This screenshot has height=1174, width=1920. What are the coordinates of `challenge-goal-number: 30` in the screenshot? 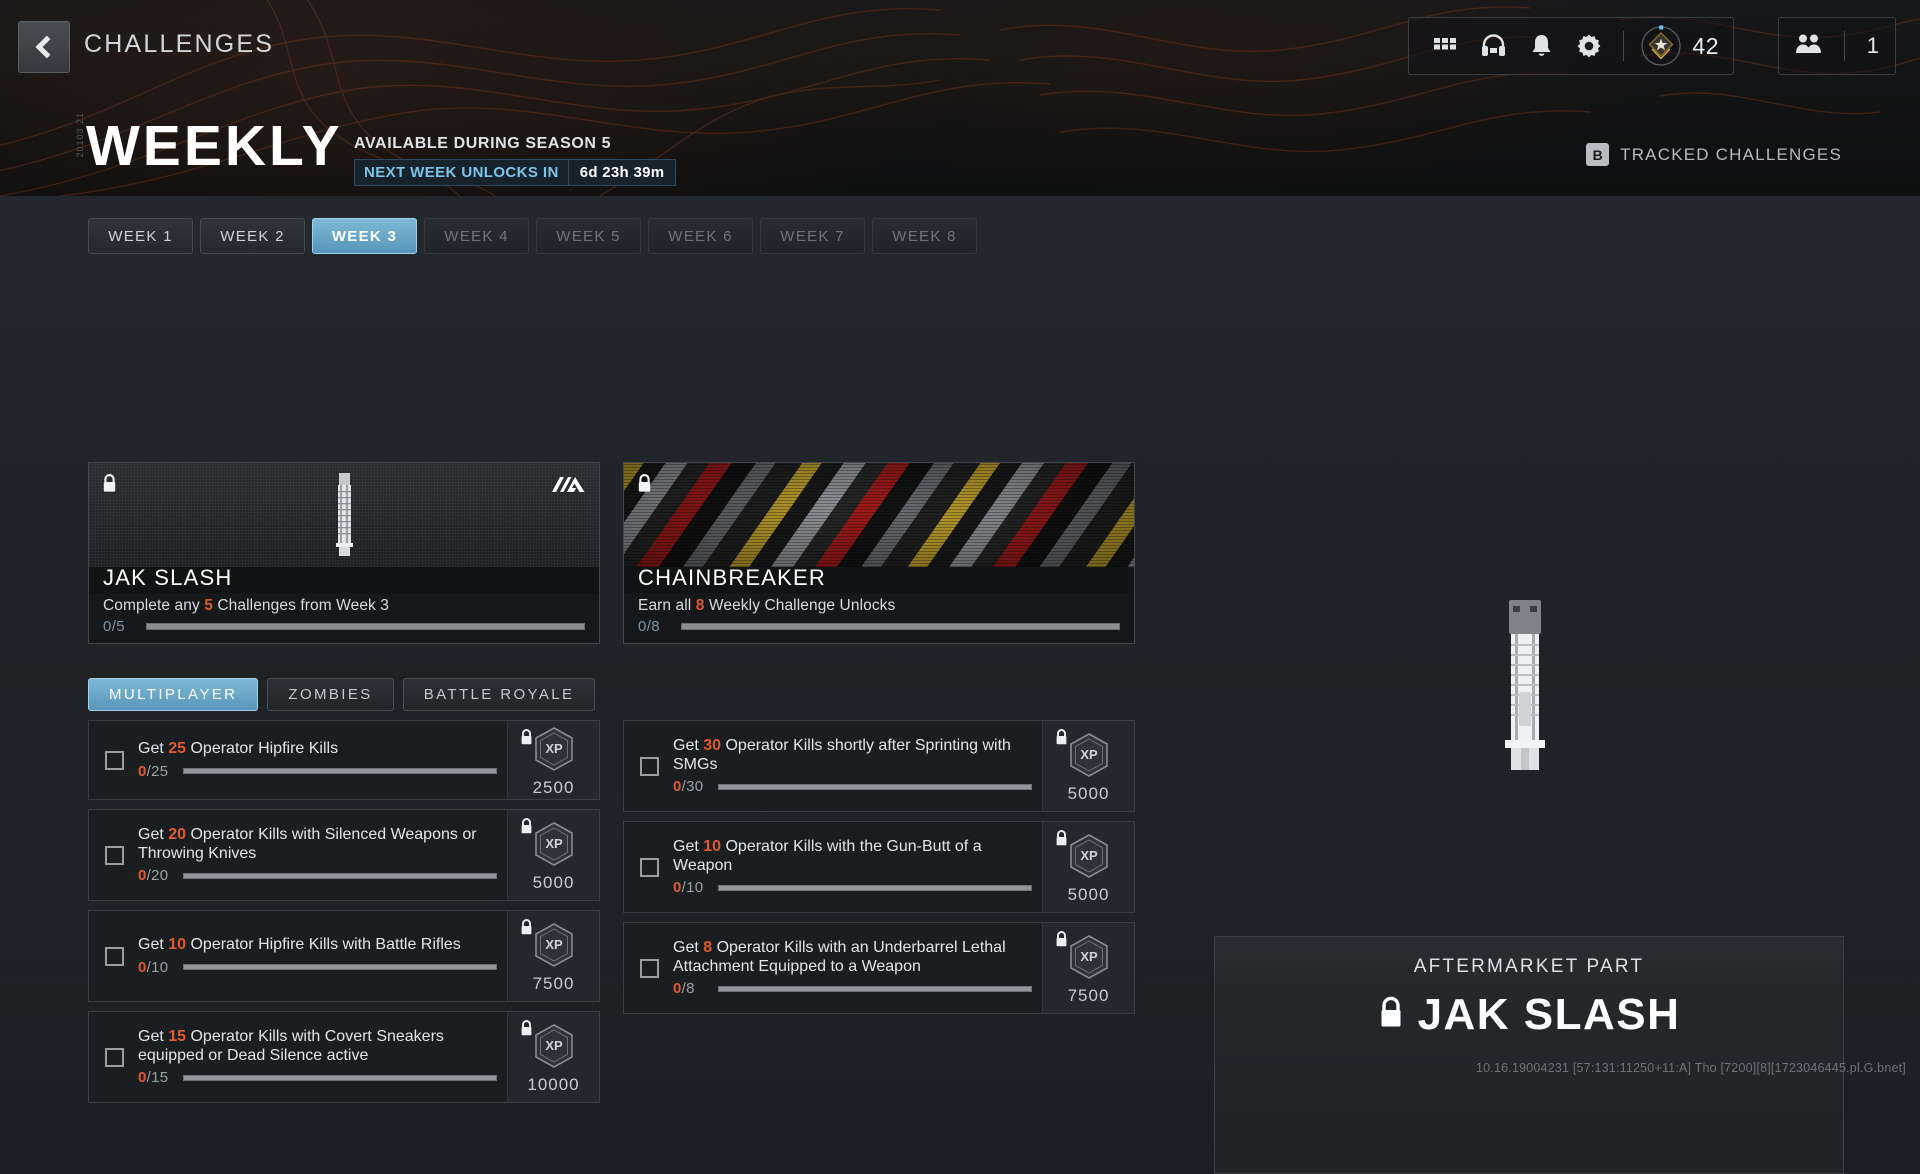 It's located at (712, 745).